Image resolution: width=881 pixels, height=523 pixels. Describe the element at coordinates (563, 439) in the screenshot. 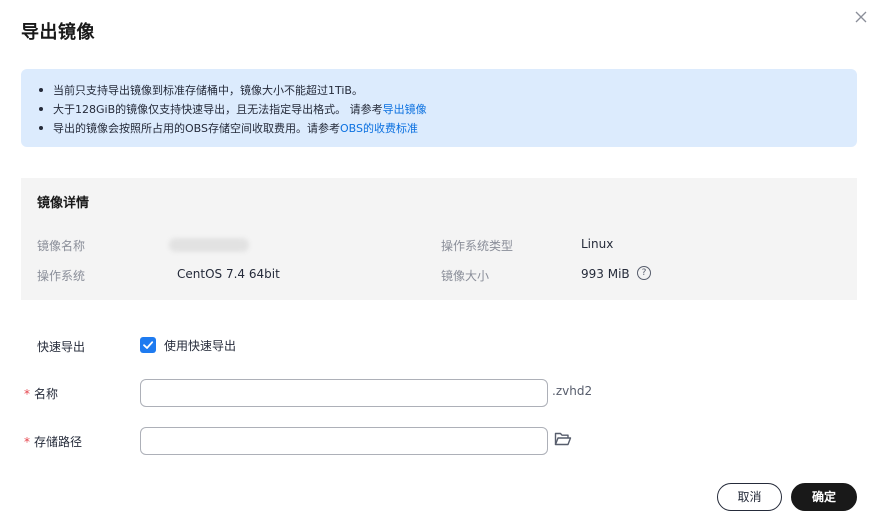

I see `folder-open-icon` at that location.